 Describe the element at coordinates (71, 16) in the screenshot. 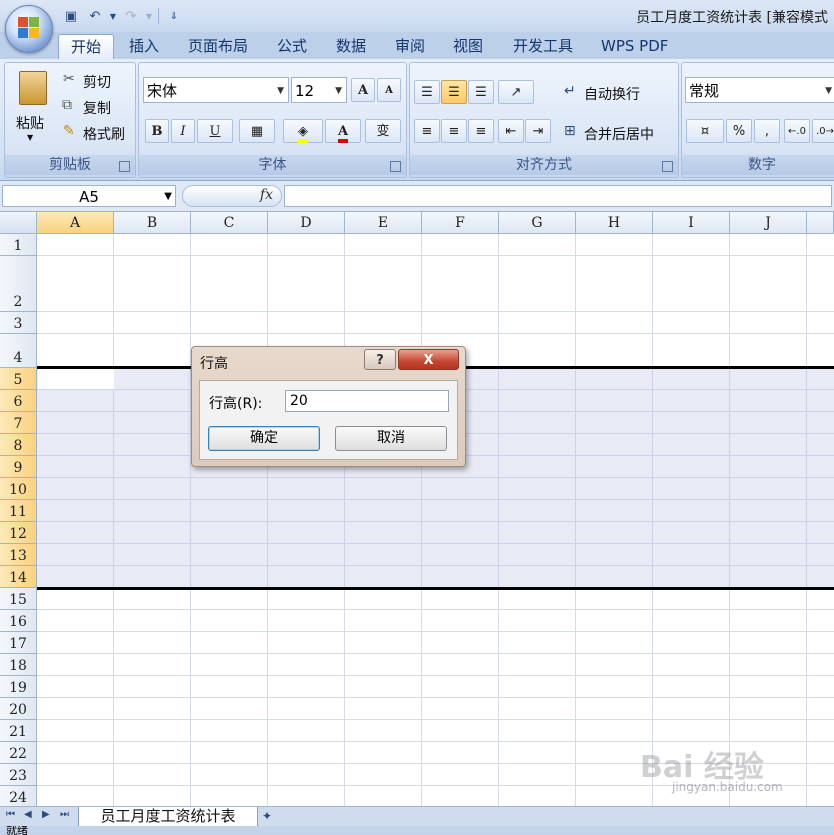

I see `save-icon: ▣` at that location.